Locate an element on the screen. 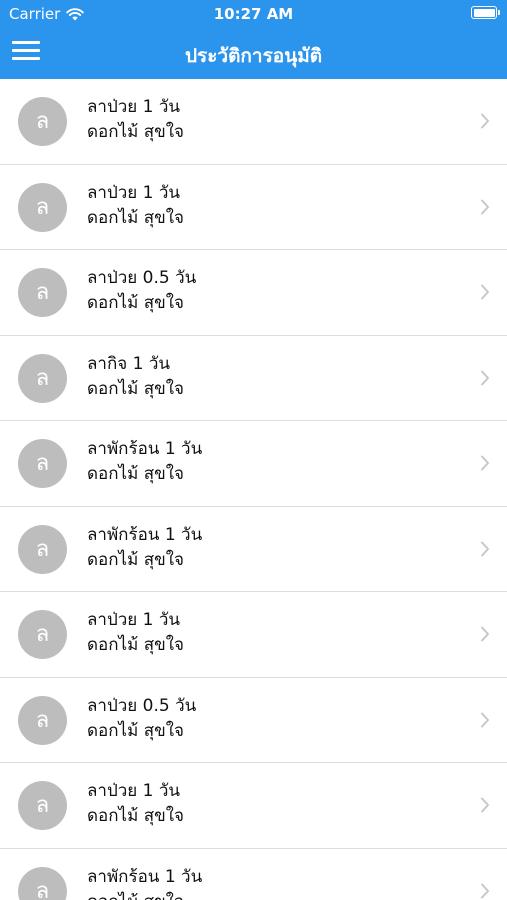  list-item-text: ลากิจ 1 วัน ดอกไม้ สุขใจ is located at coordinates (135, 377).